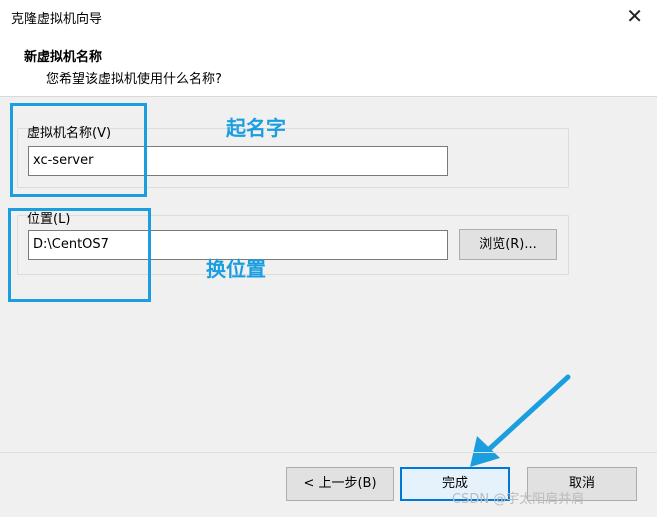 The width and height of the screenshot is (657, 517). I want to click on back-button: < 上一步(B), so click(340, 484).